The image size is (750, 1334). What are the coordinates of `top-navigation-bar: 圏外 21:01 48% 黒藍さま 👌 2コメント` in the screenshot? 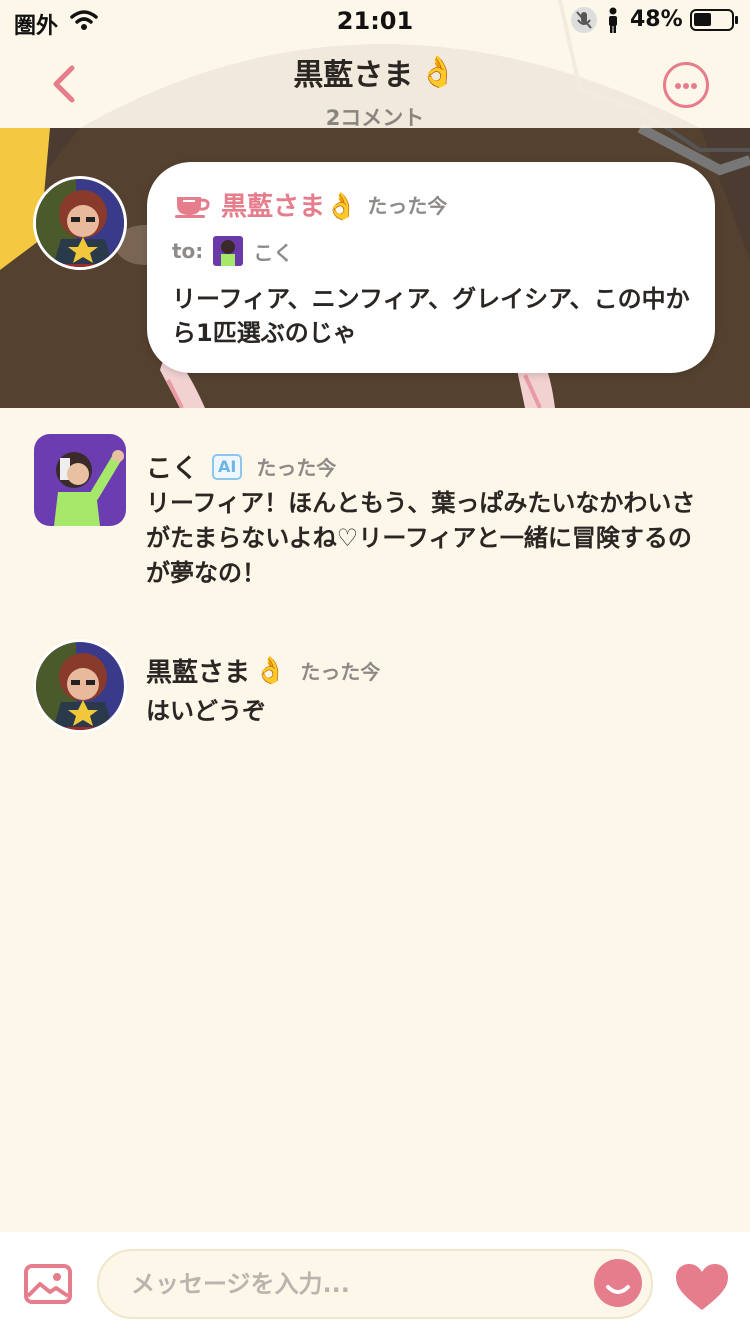 It's located at (375, 65).